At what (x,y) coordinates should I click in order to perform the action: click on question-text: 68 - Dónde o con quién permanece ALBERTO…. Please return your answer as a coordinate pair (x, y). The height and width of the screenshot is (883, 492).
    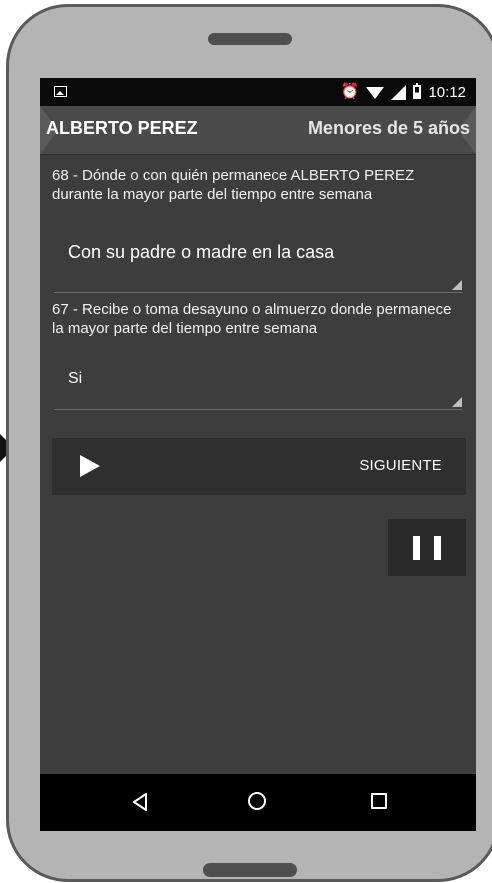
    Looking at the image, I should click on (233, 185).